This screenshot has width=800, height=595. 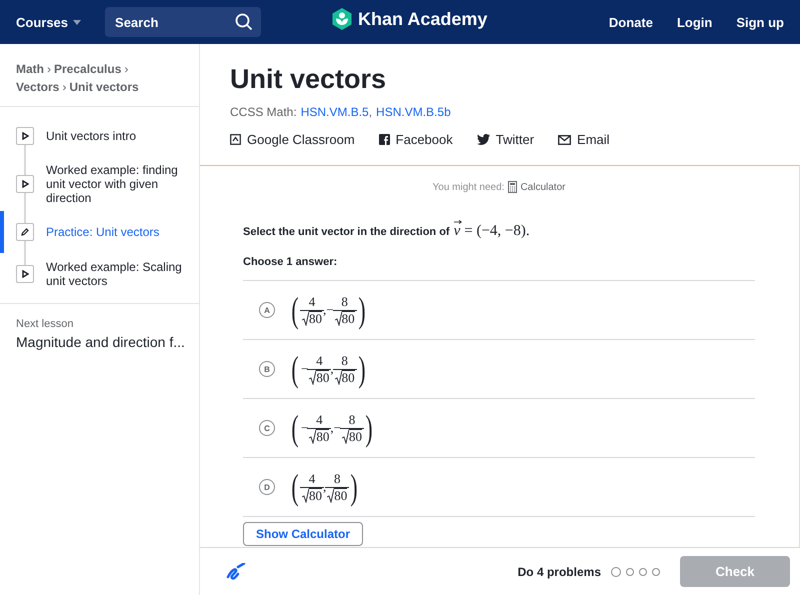 I want to click on logo-icon, so click(x=342, y=19).